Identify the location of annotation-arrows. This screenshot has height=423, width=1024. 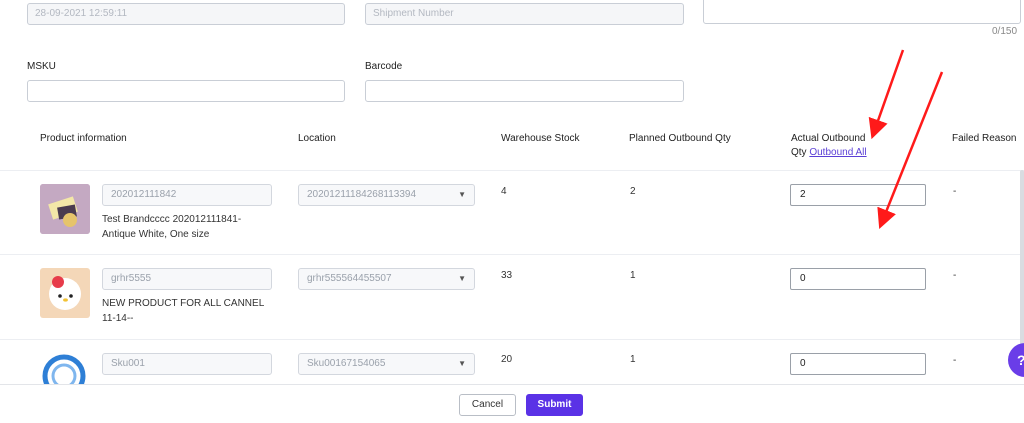
(906, 139).